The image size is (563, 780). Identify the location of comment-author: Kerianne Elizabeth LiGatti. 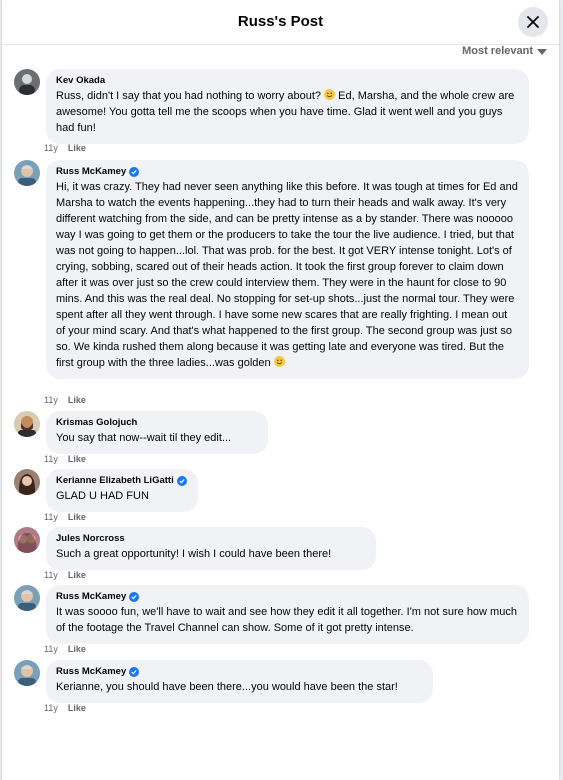
(122, 480).